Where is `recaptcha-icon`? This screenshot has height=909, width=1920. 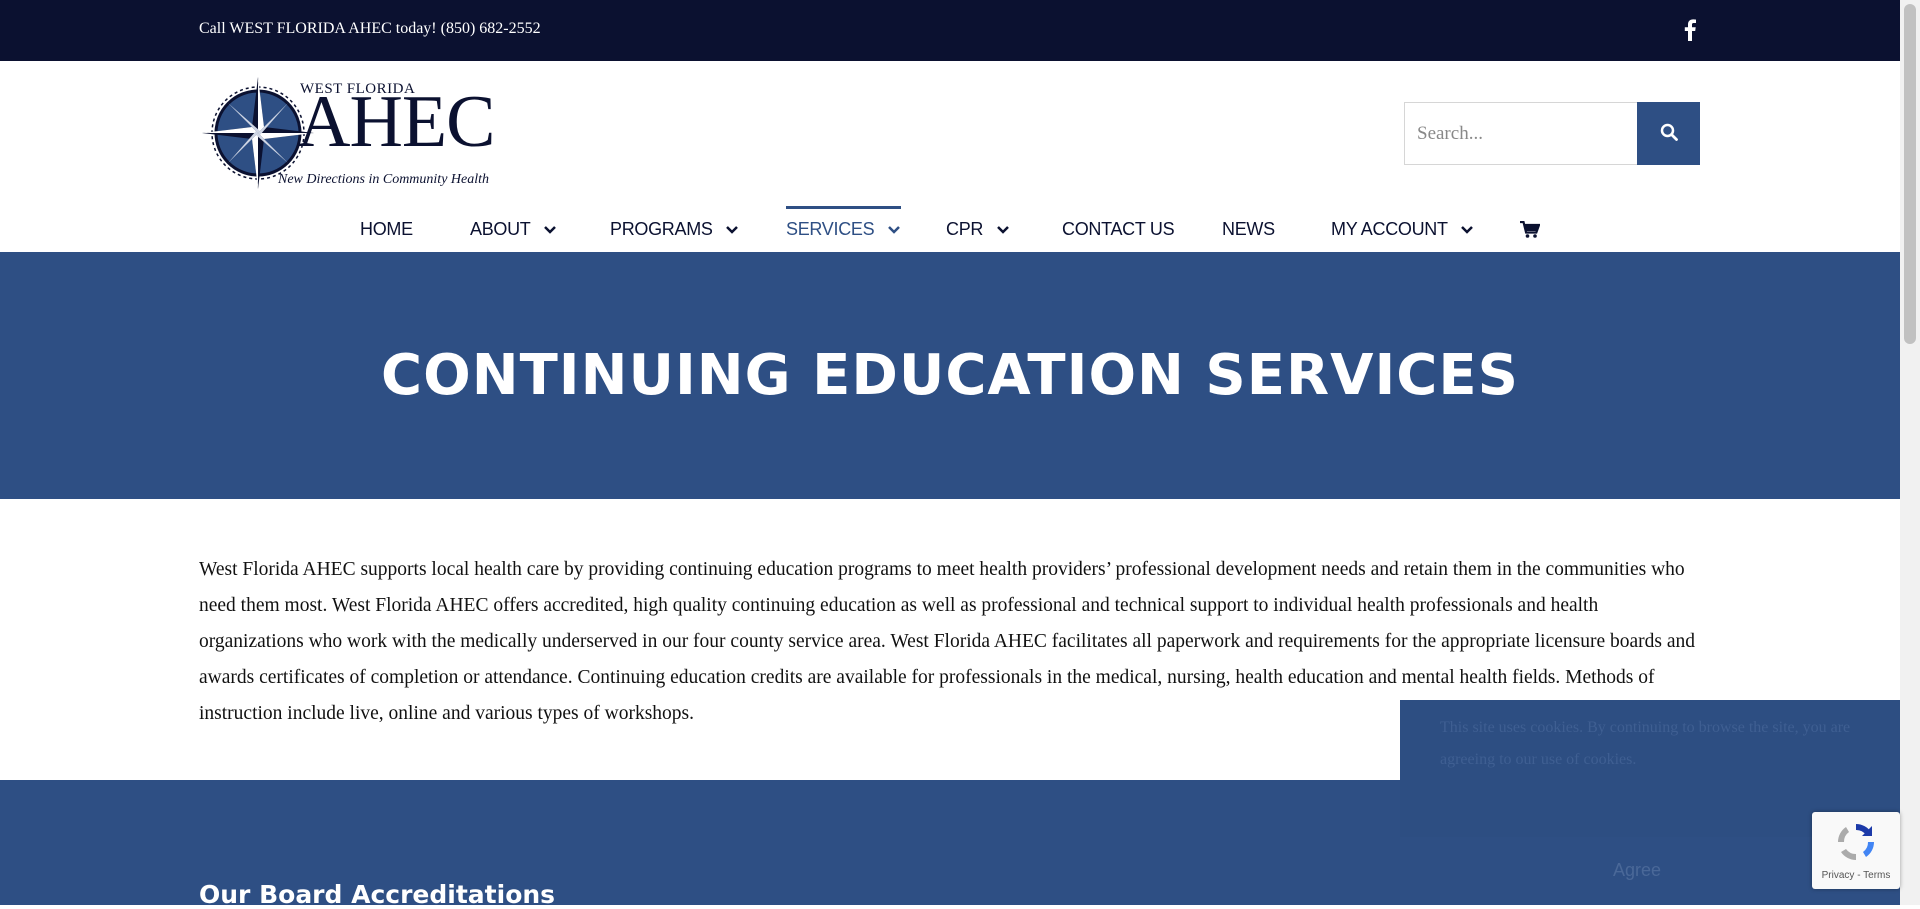 recaptcha-icon is located at coordinates (1856, 842).